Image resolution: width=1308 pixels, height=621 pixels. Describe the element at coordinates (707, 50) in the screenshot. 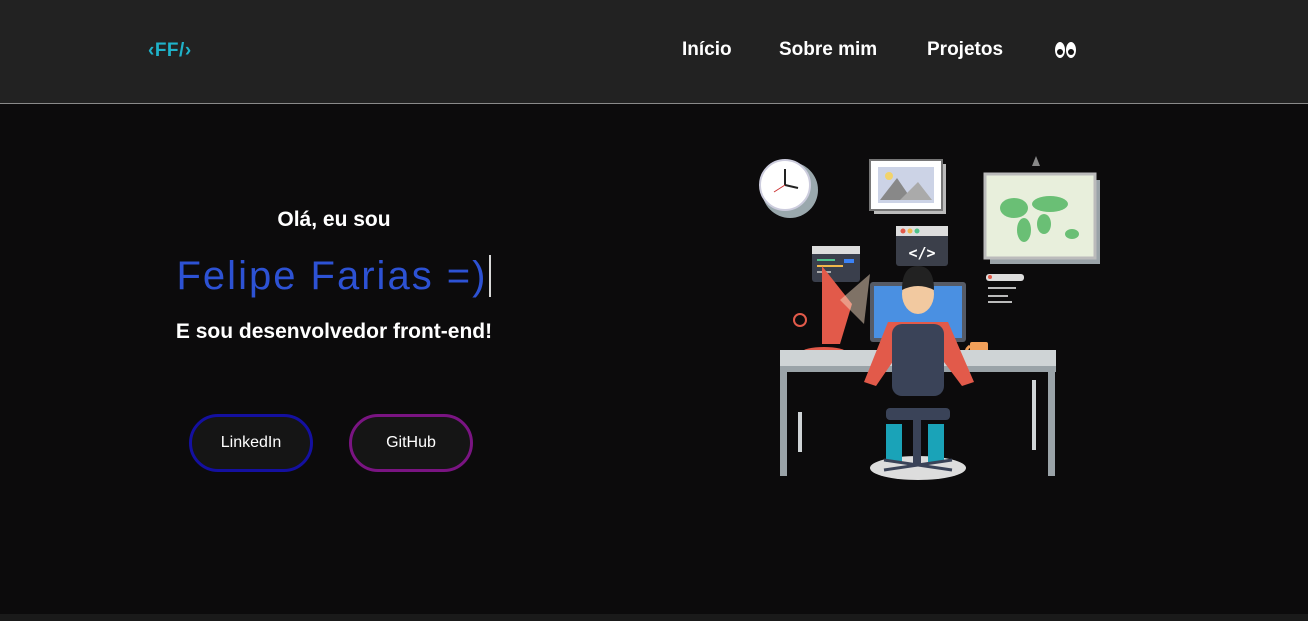

I see `nav-link-home: Início` at that location.